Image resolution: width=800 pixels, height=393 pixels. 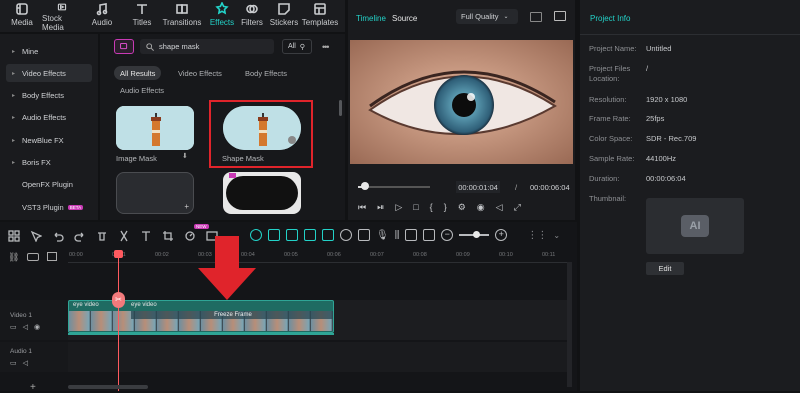 What do you see at coordinates (108, 387) in the screenshot?
I see `timeline-horizontal-scrollbar` at bounding box center [108, 387].